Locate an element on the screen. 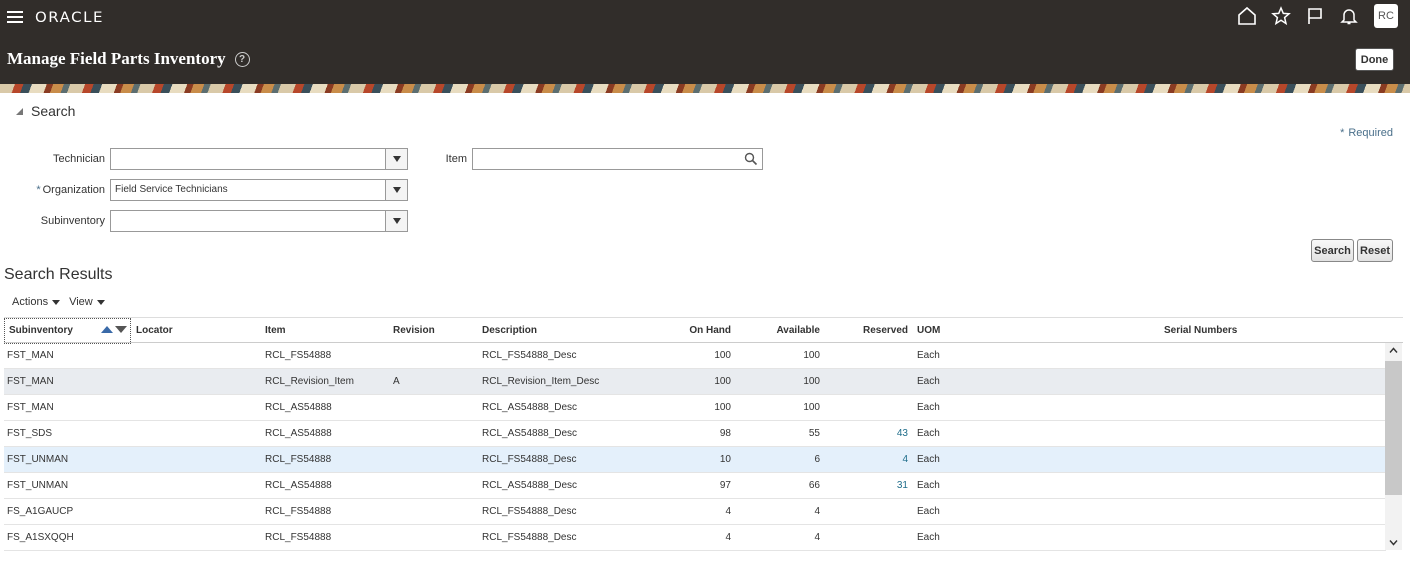 The image size is (1410, 585). organization-combo: Field Service Technicians is located at coordinates (259, 190).